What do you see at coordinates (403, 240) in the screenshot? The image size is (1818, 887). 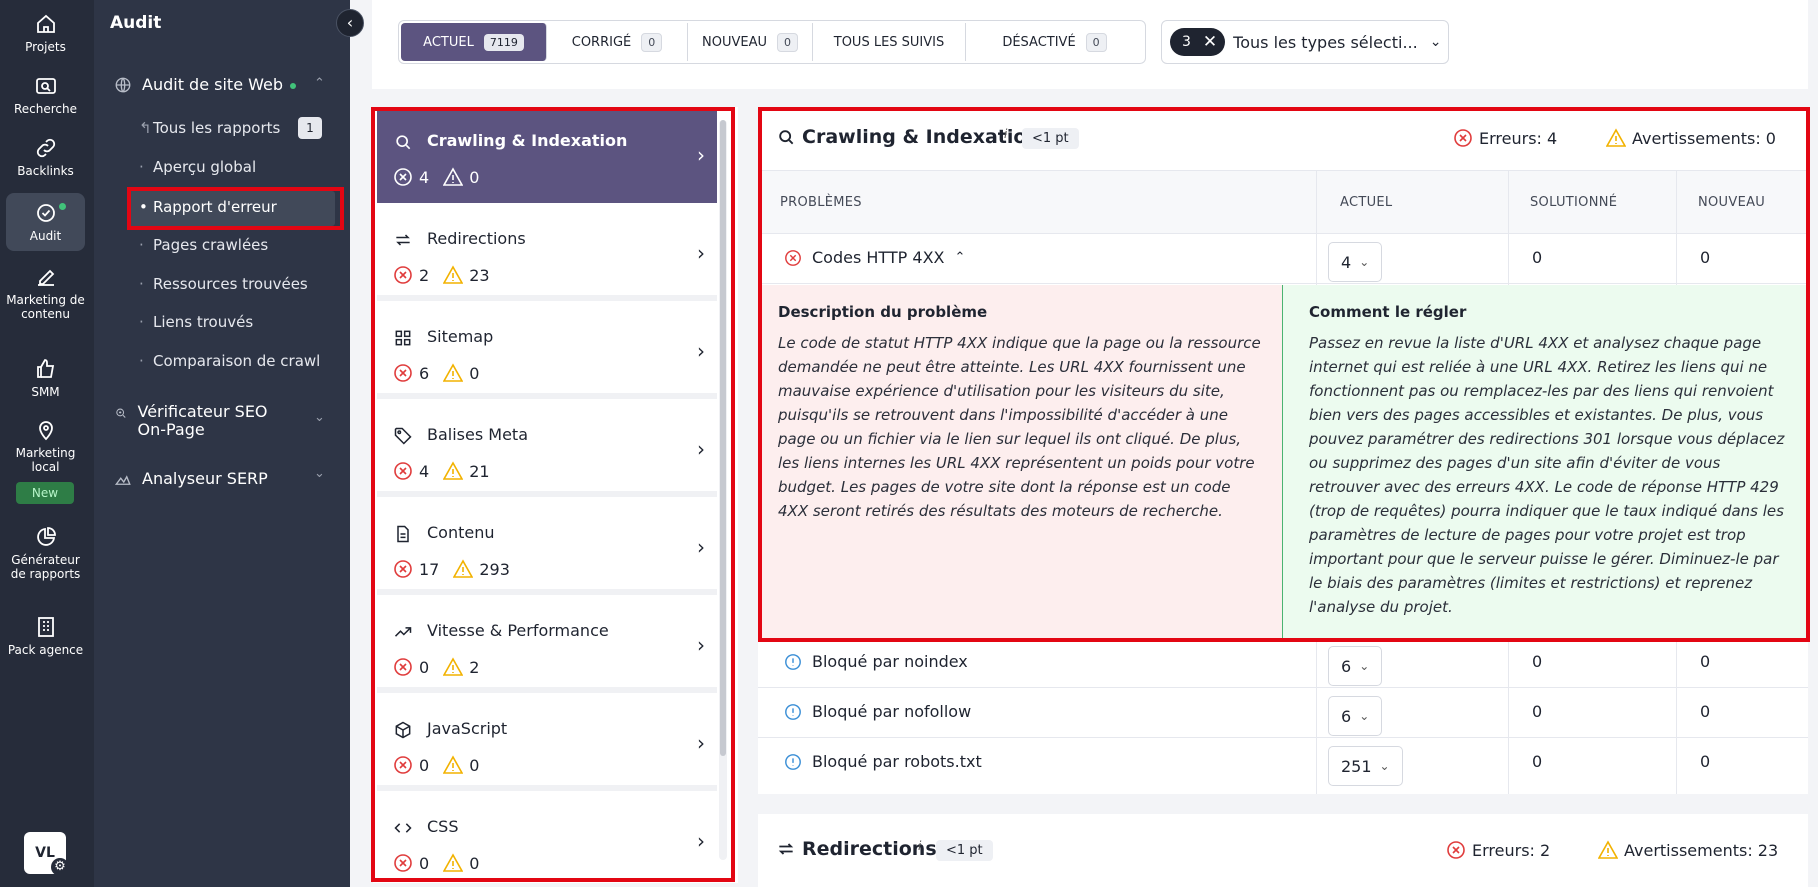 I see `redirect-icon` at bounding box center [403, 240].